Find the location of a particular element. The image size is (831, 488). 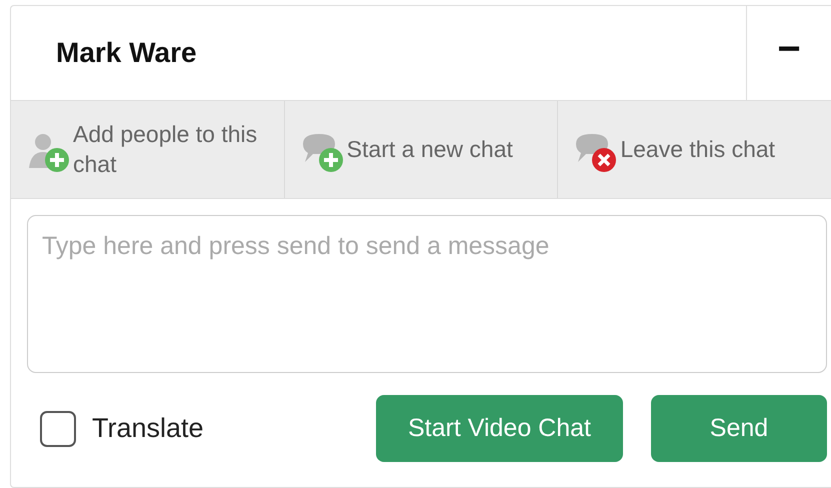

send-button: Send is located at coordinates (739, 428).